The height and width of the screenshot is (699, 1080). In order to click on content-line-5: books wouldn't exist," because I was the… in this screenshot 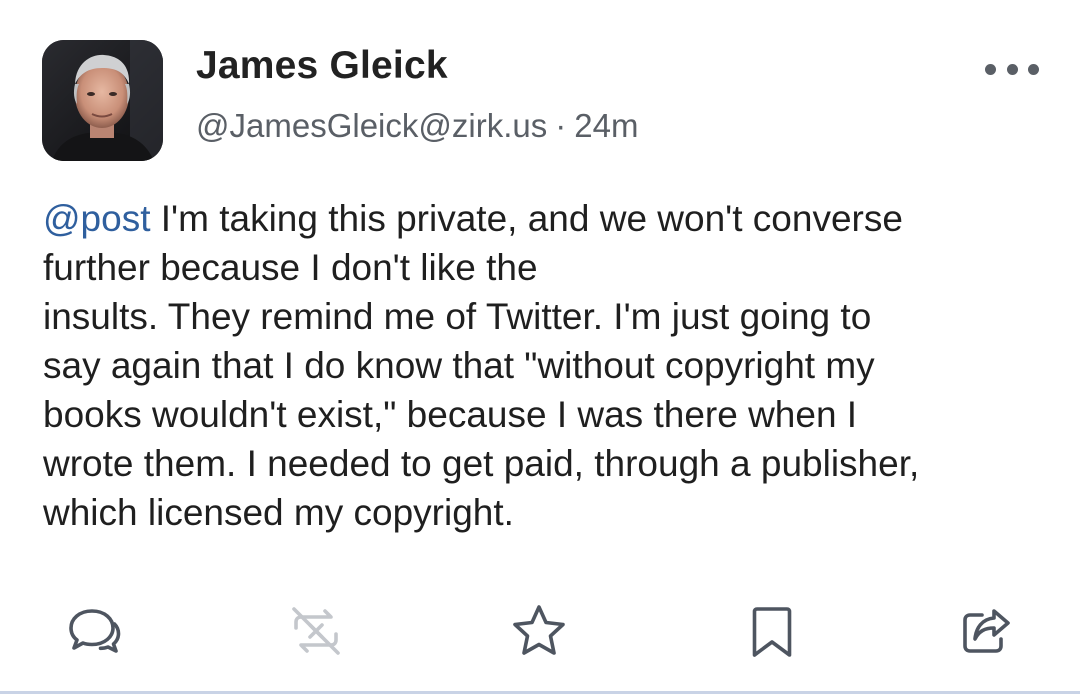, I will do `click(450, 414)`.